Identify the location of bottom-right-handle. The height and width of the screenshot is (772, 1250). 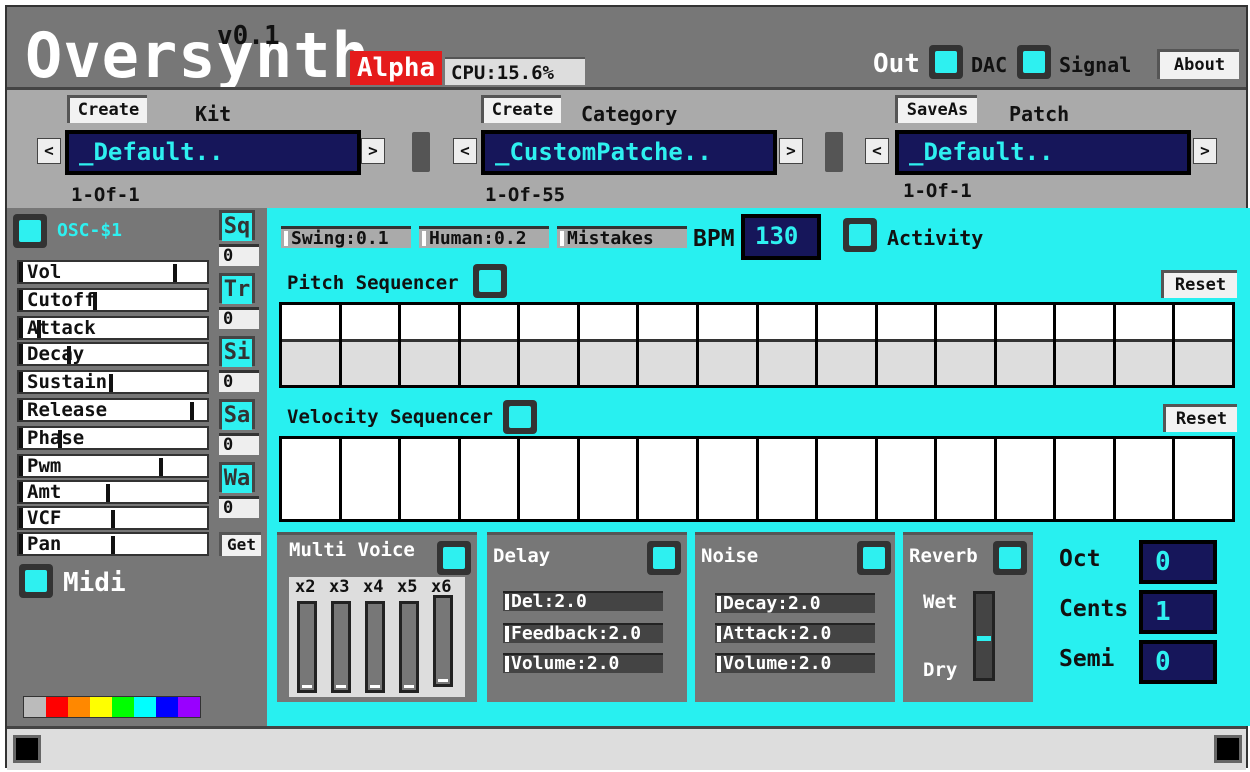
(1228, 749).